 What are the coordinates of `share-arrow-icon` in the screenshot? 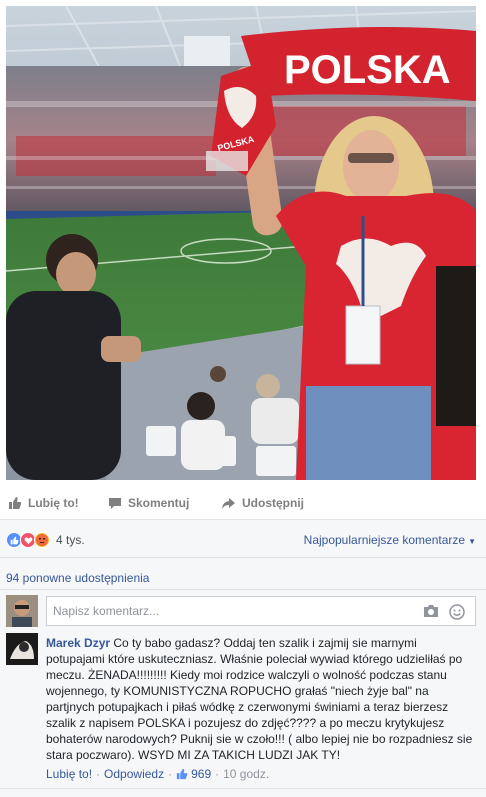 It's located at (228, 503).